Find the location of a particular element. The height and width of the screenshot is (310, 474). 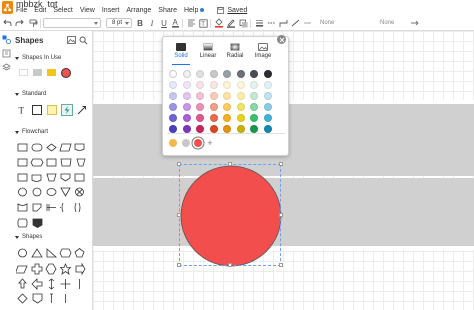

action-shape is located at coordinates (67, 110).